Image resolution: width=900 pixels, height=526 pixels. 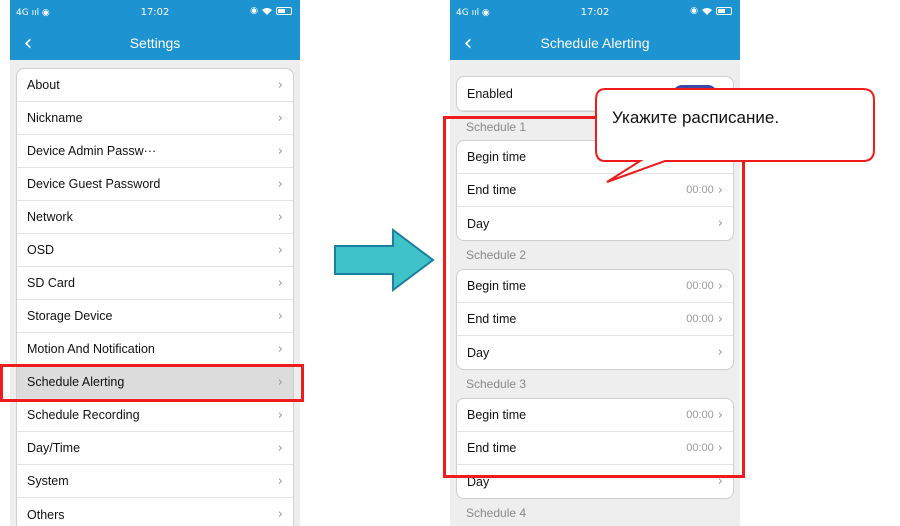 I want to click on item-label: Day/Time, so click(x=54, y=448).